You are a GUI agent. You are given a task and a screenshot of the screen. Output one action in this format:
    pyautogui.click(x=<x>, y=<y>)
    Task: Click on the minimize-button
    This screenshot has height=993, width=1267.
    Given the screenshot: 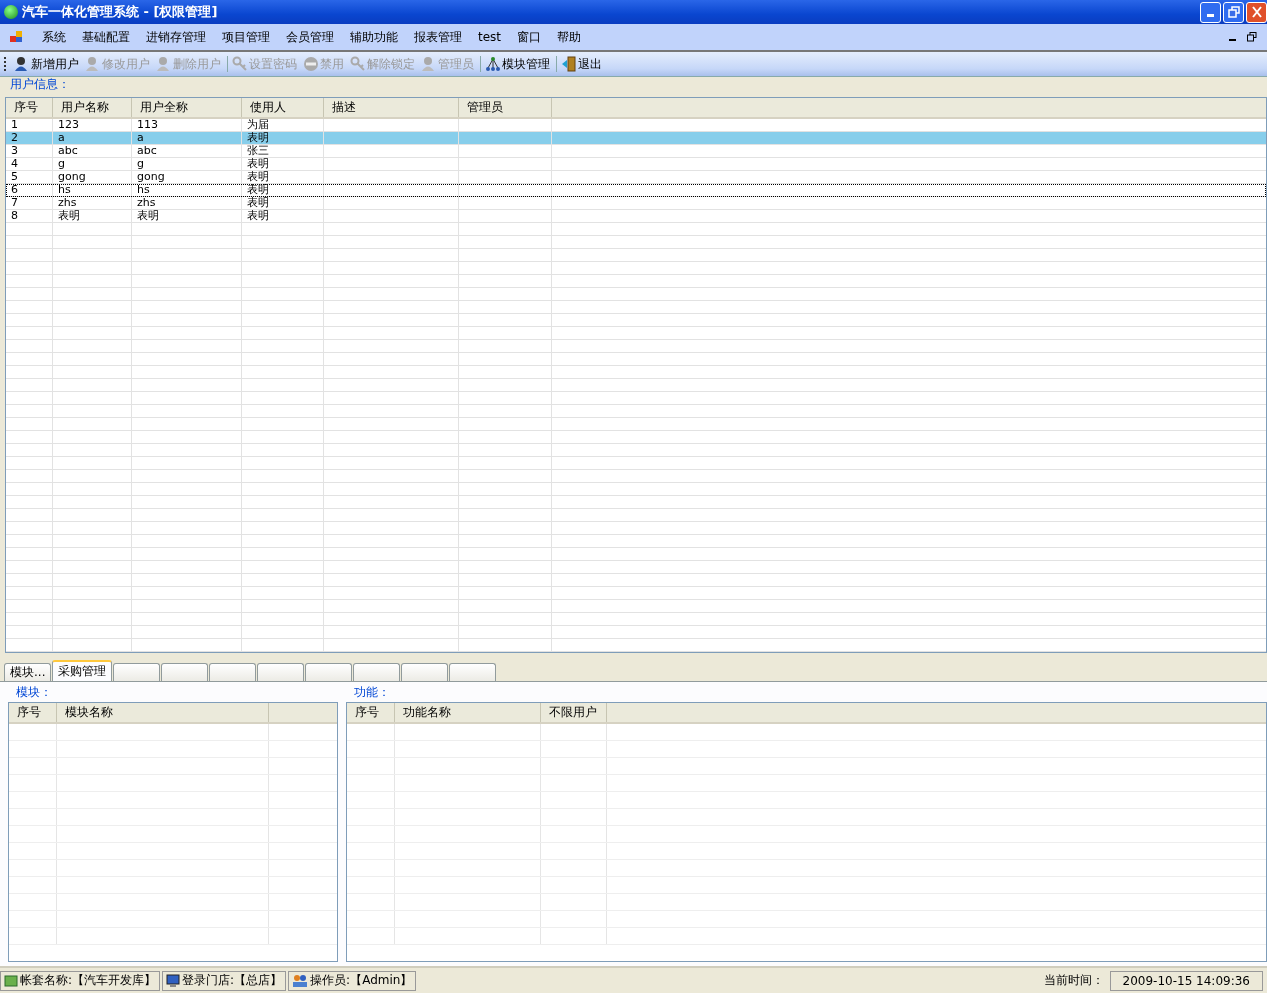 What is the action you would take?
    pyautogui.click(x=1210, y=12)
    